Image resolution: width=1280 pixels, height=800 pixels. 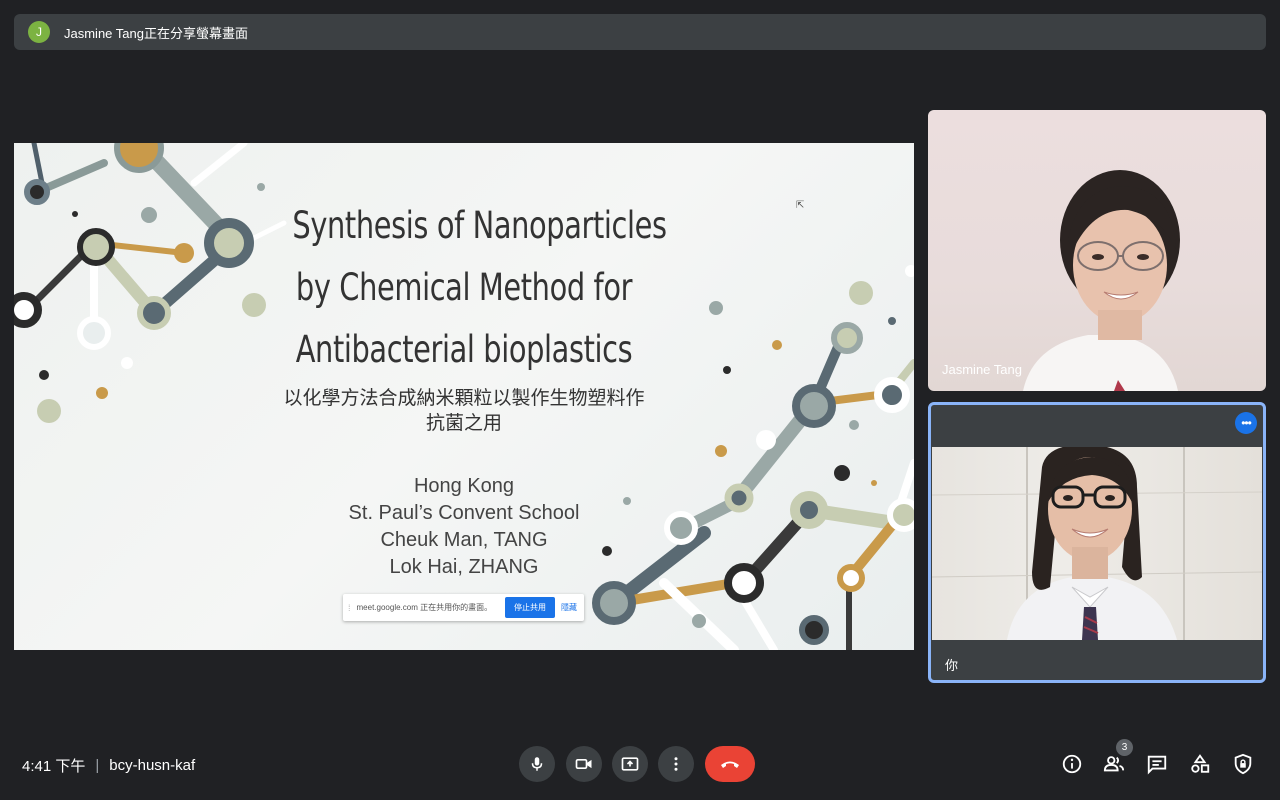 I want to click on author-line: Hong Kong, so click(x=464, y=486).